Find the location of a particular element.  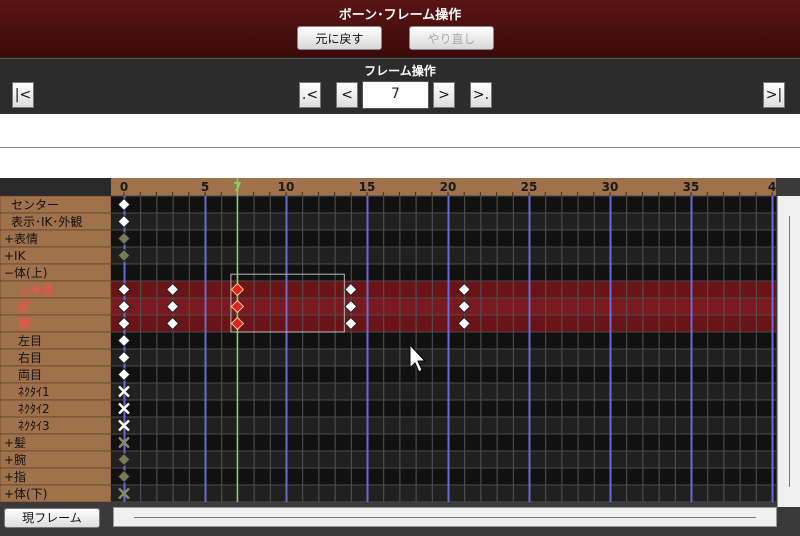

current-frame-button: 現フレーム is located at coordinates (52, 518).